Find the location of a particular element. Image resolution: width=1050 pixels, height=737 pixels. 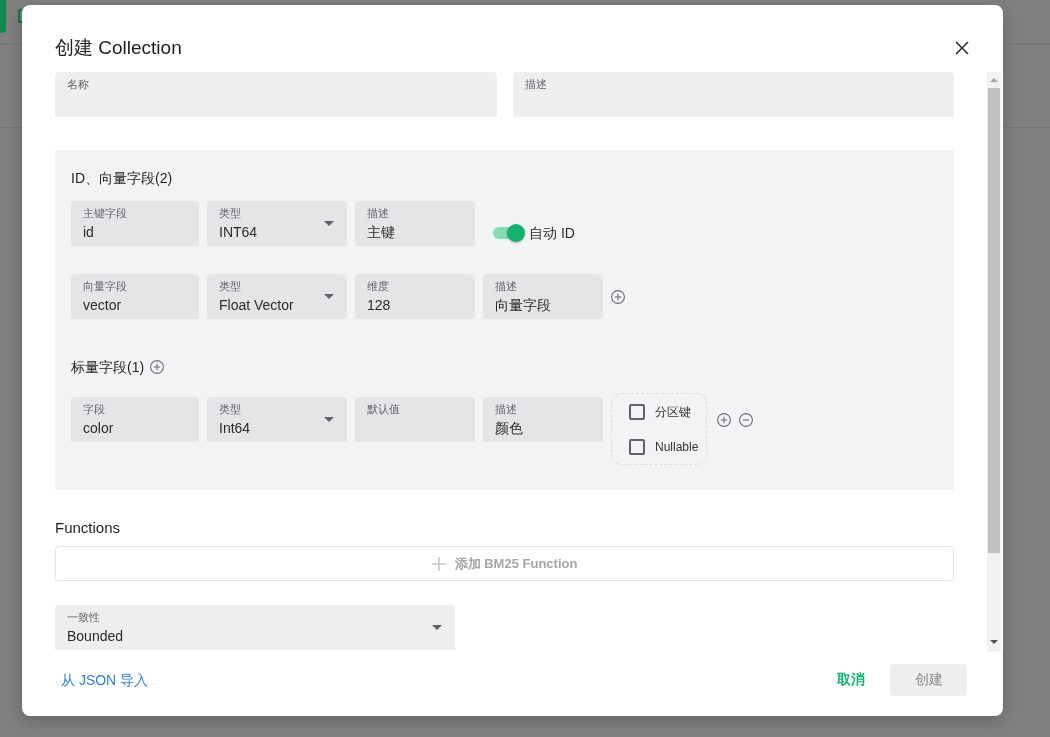

text-field: 字段 color is located at coordinates (135, 419).